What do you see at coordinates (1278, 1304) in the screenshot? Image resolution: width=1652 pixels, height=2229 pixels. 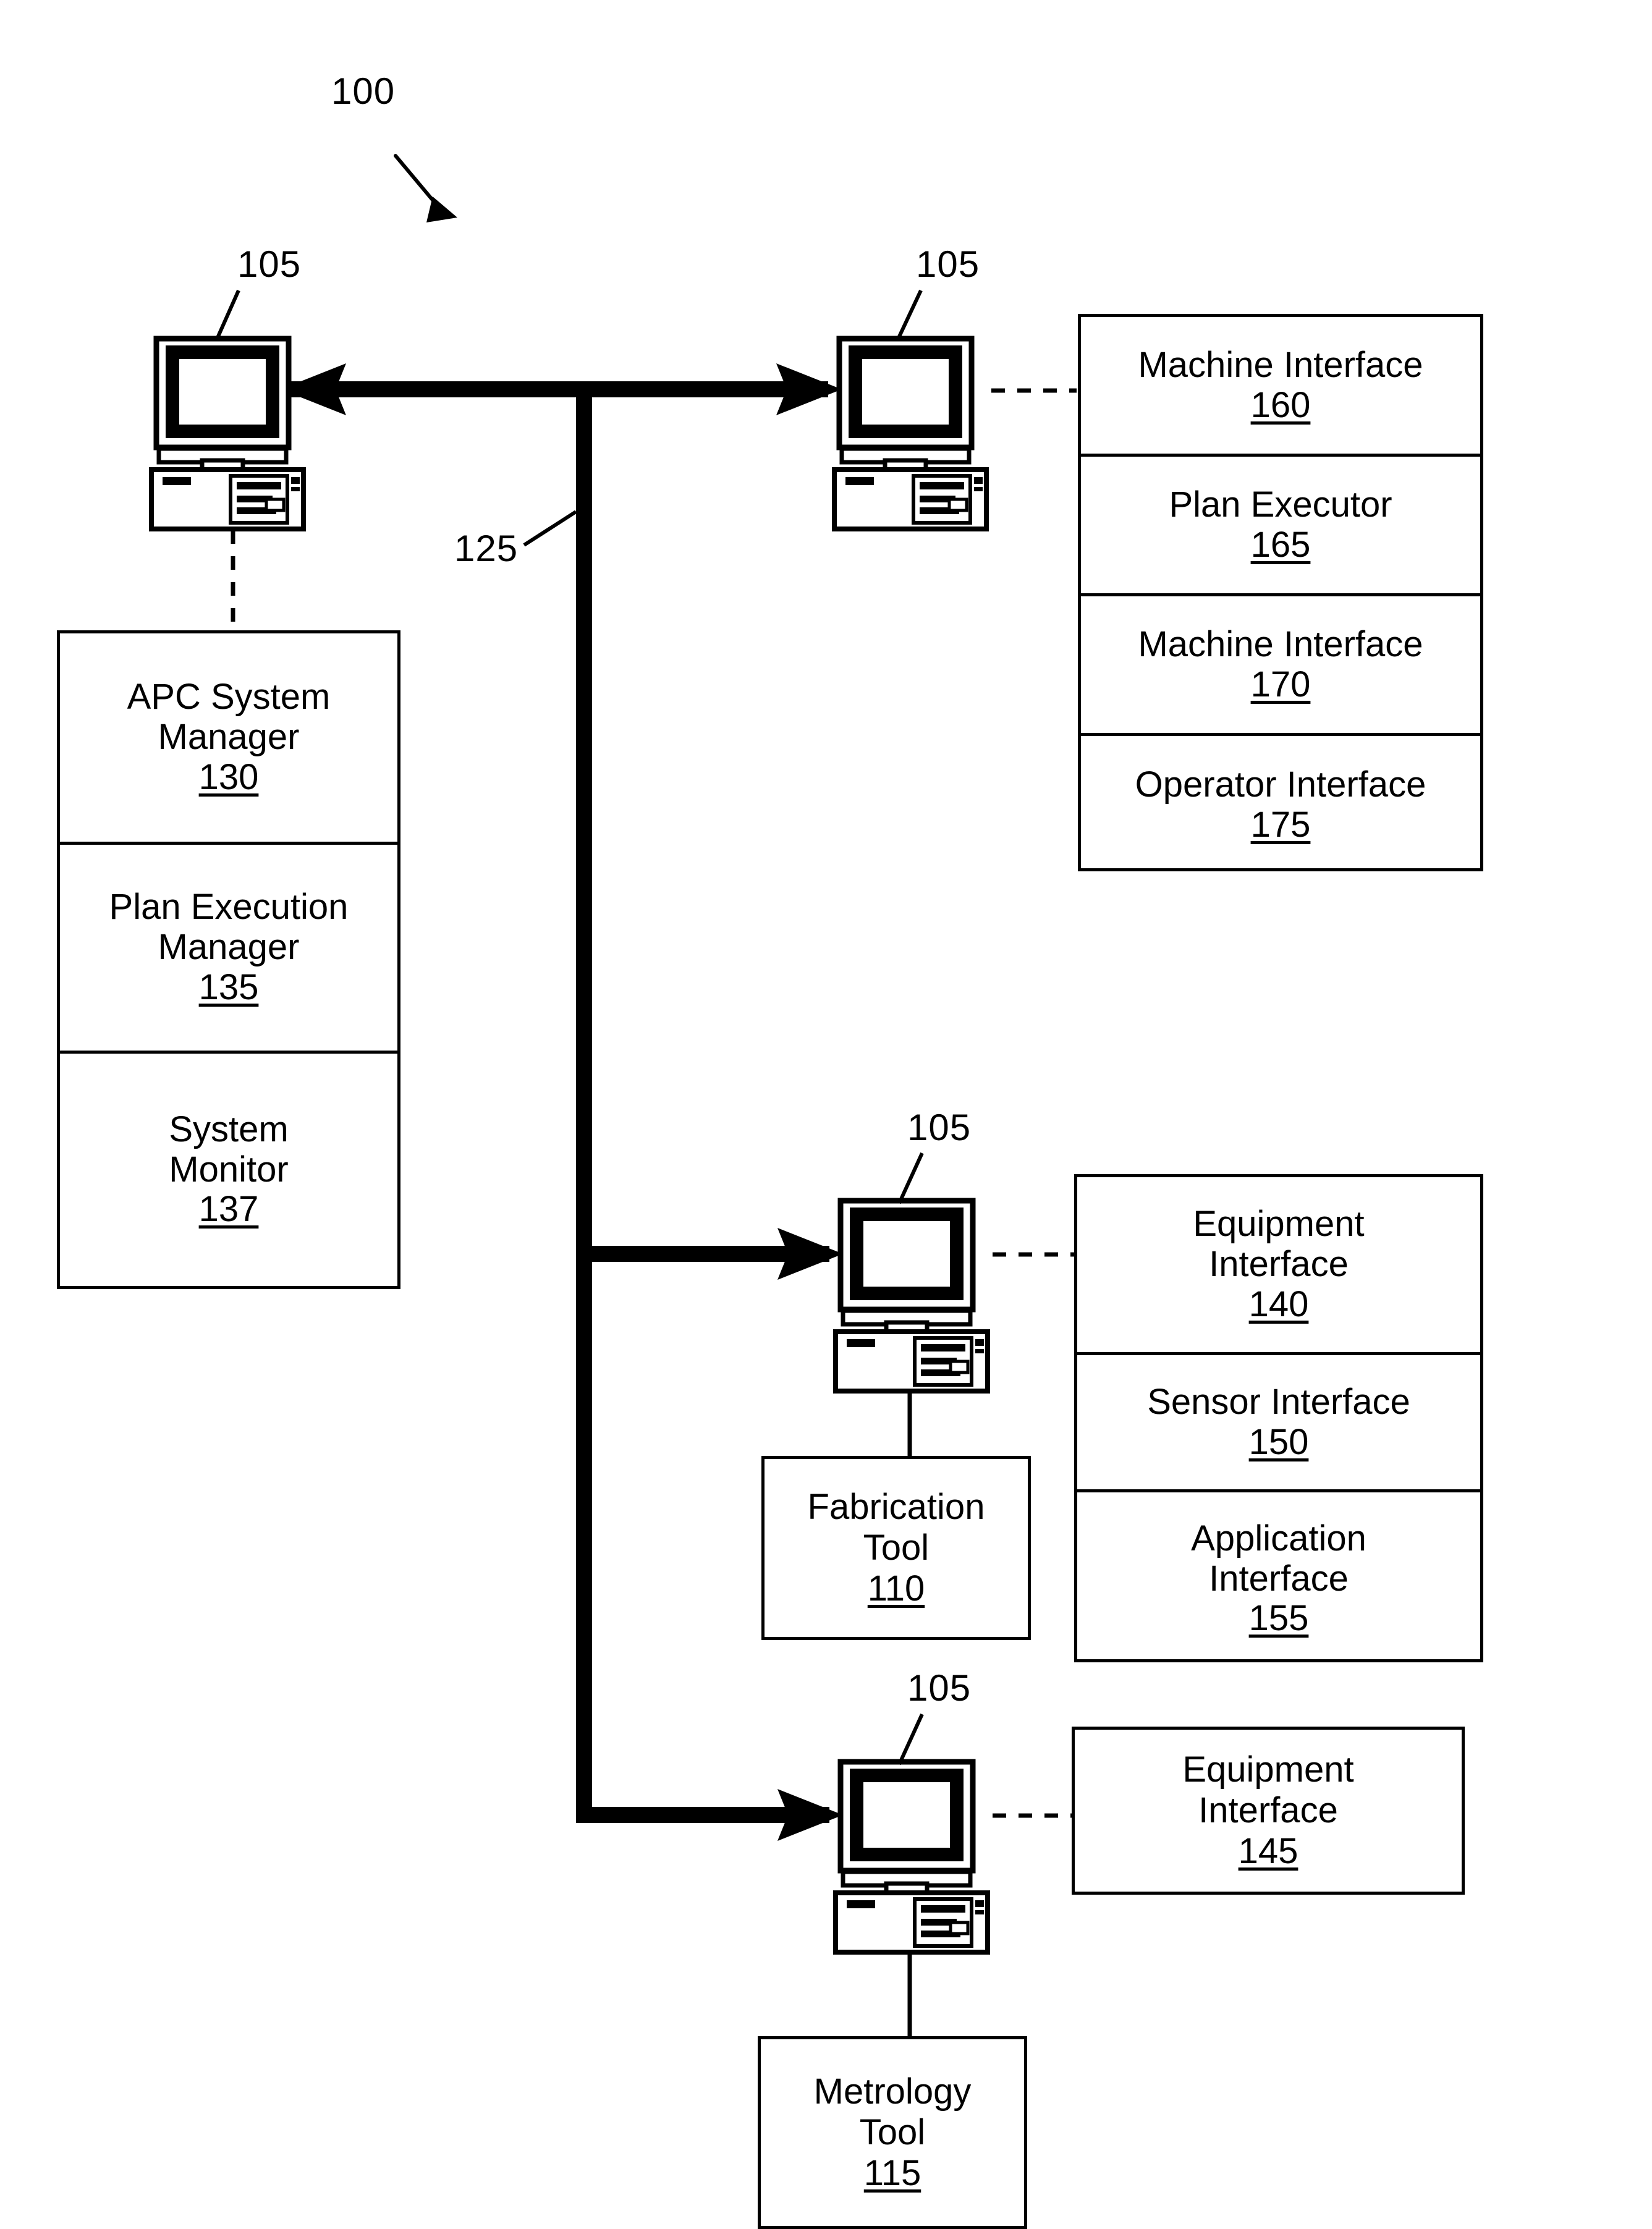 I see `equipment-cell-140-ref: 140` at bounding box center [1278, 1304].